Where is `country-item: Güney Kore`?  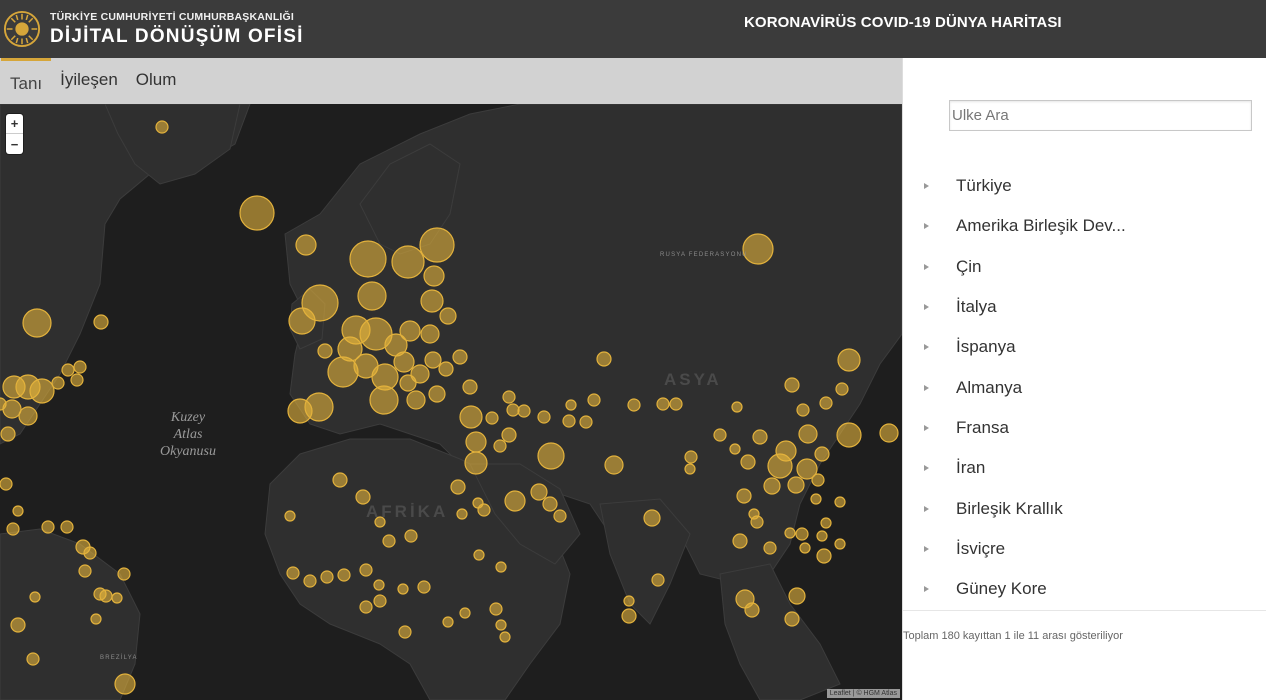 country-item: Güney Kore is located at coordinates (1084, 589).